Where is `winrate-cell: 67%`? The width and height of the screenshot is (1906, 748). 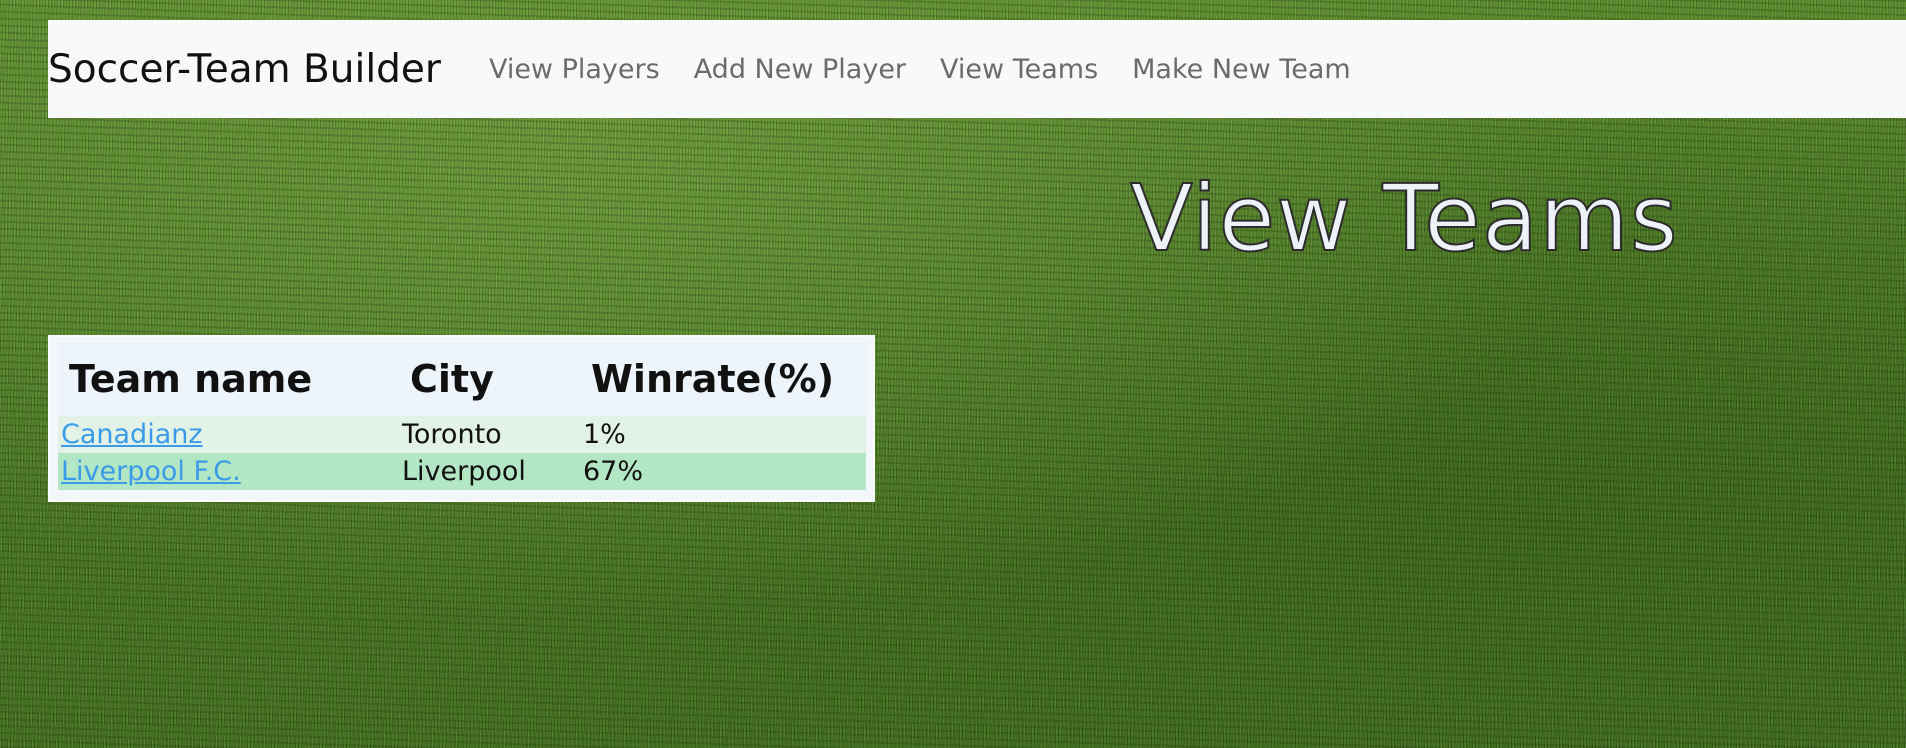 winrate-cell: 67% is located at coordinates (723, 471).